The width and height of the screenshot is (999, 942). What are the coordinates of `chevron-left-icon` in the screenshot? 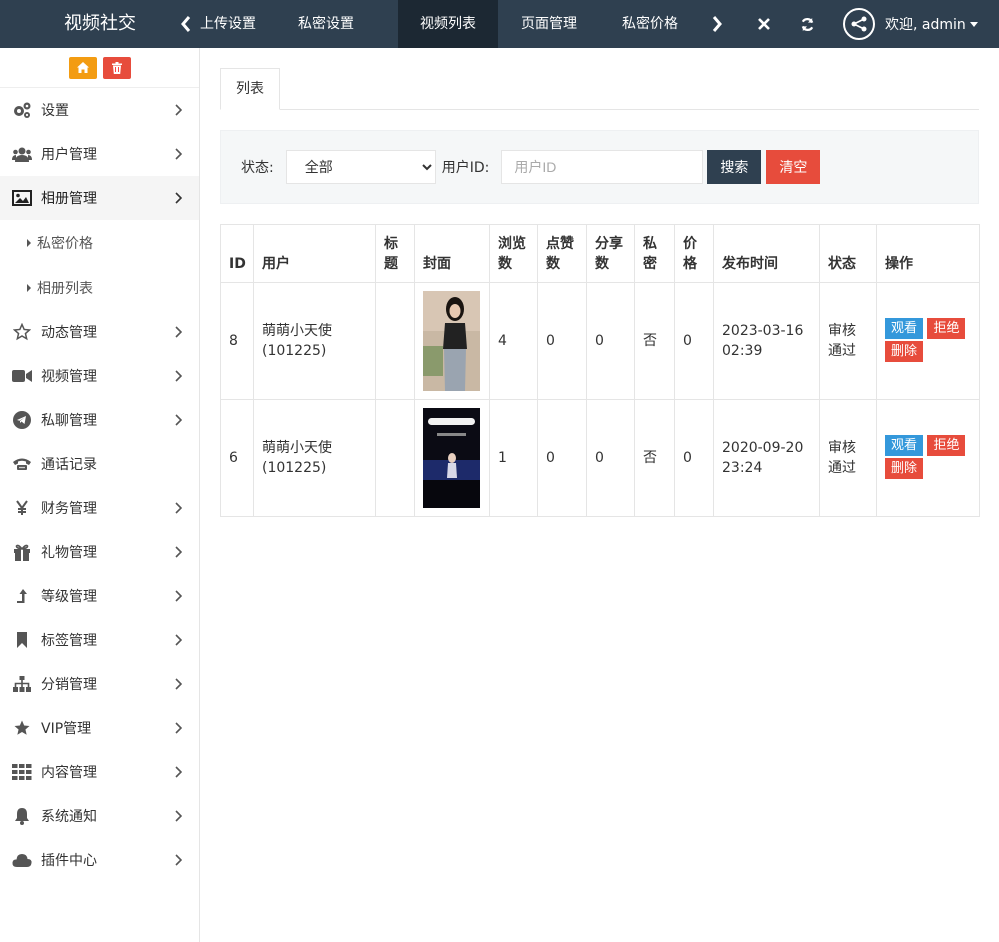 It's located at (186, 24).